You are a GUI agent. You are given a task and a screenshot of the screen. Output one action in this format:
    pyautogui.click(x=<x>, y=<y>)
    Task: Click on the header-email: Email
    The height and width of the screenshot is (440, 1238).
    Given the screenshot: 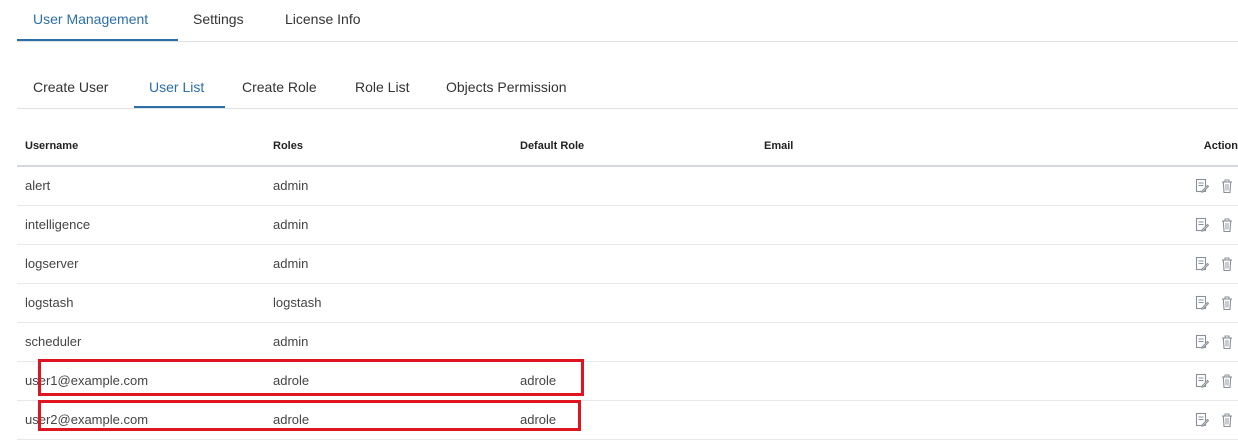 What is the action you would take?
    pyautogui.click(x=778, y=146)
    